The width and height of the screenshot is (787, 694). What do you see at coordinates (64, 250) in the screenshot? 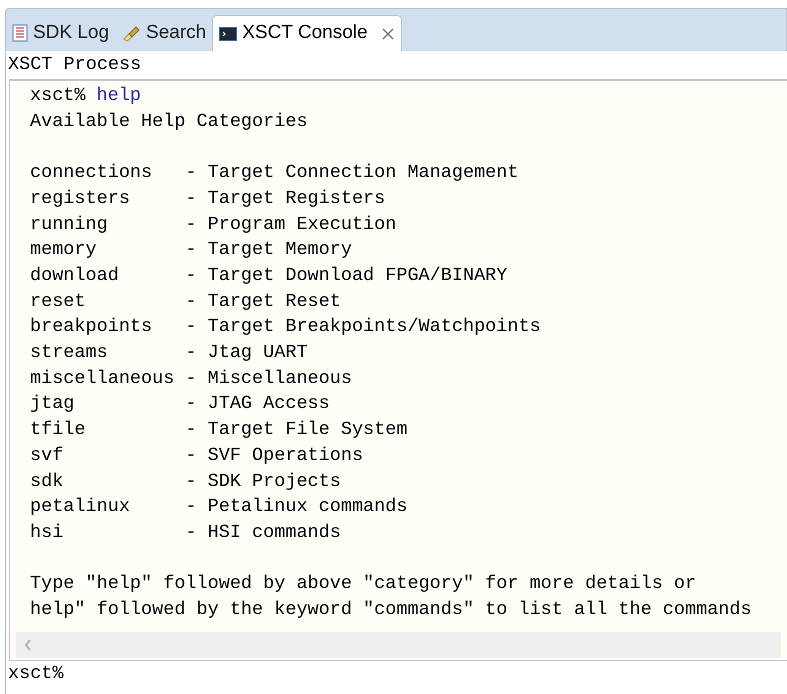
I see `category-name: memory` at bounding box center [64, 250].